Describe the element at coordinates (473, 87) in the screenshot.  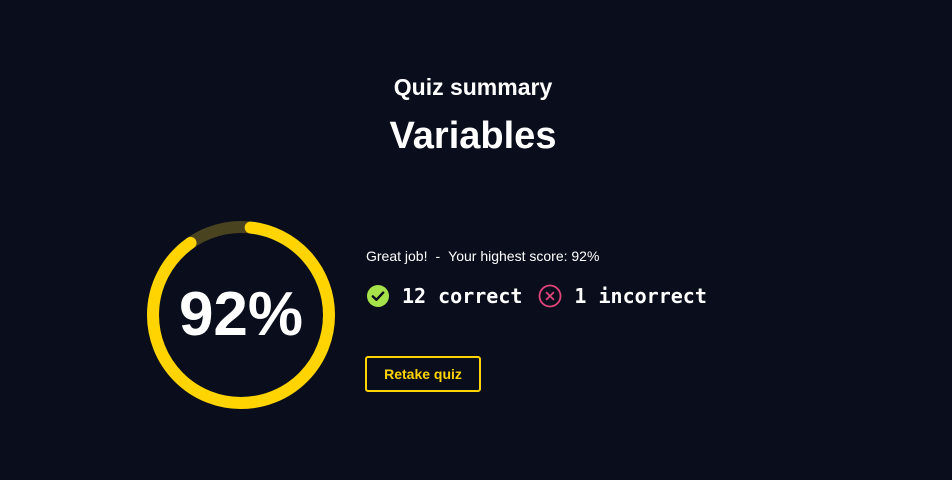
I see `quiz-summary-subtitle: Quiz summary` at that location.